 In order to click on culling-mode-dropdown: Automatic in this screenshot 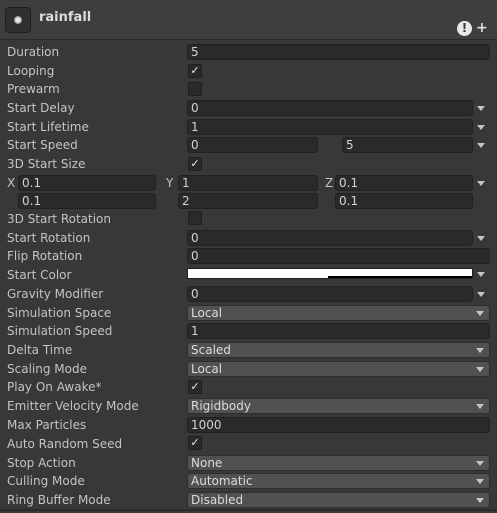, I will do `click(338, 481)`.